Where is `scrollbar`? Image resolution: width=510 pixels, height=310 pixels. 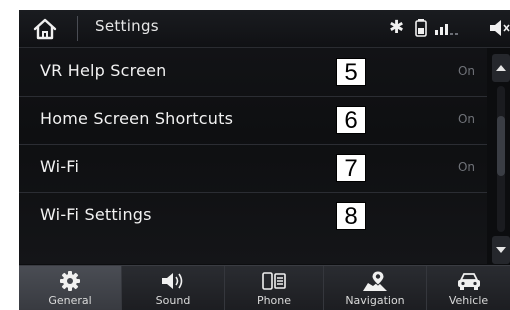
scrollbar is located at coordinates (501, 159).